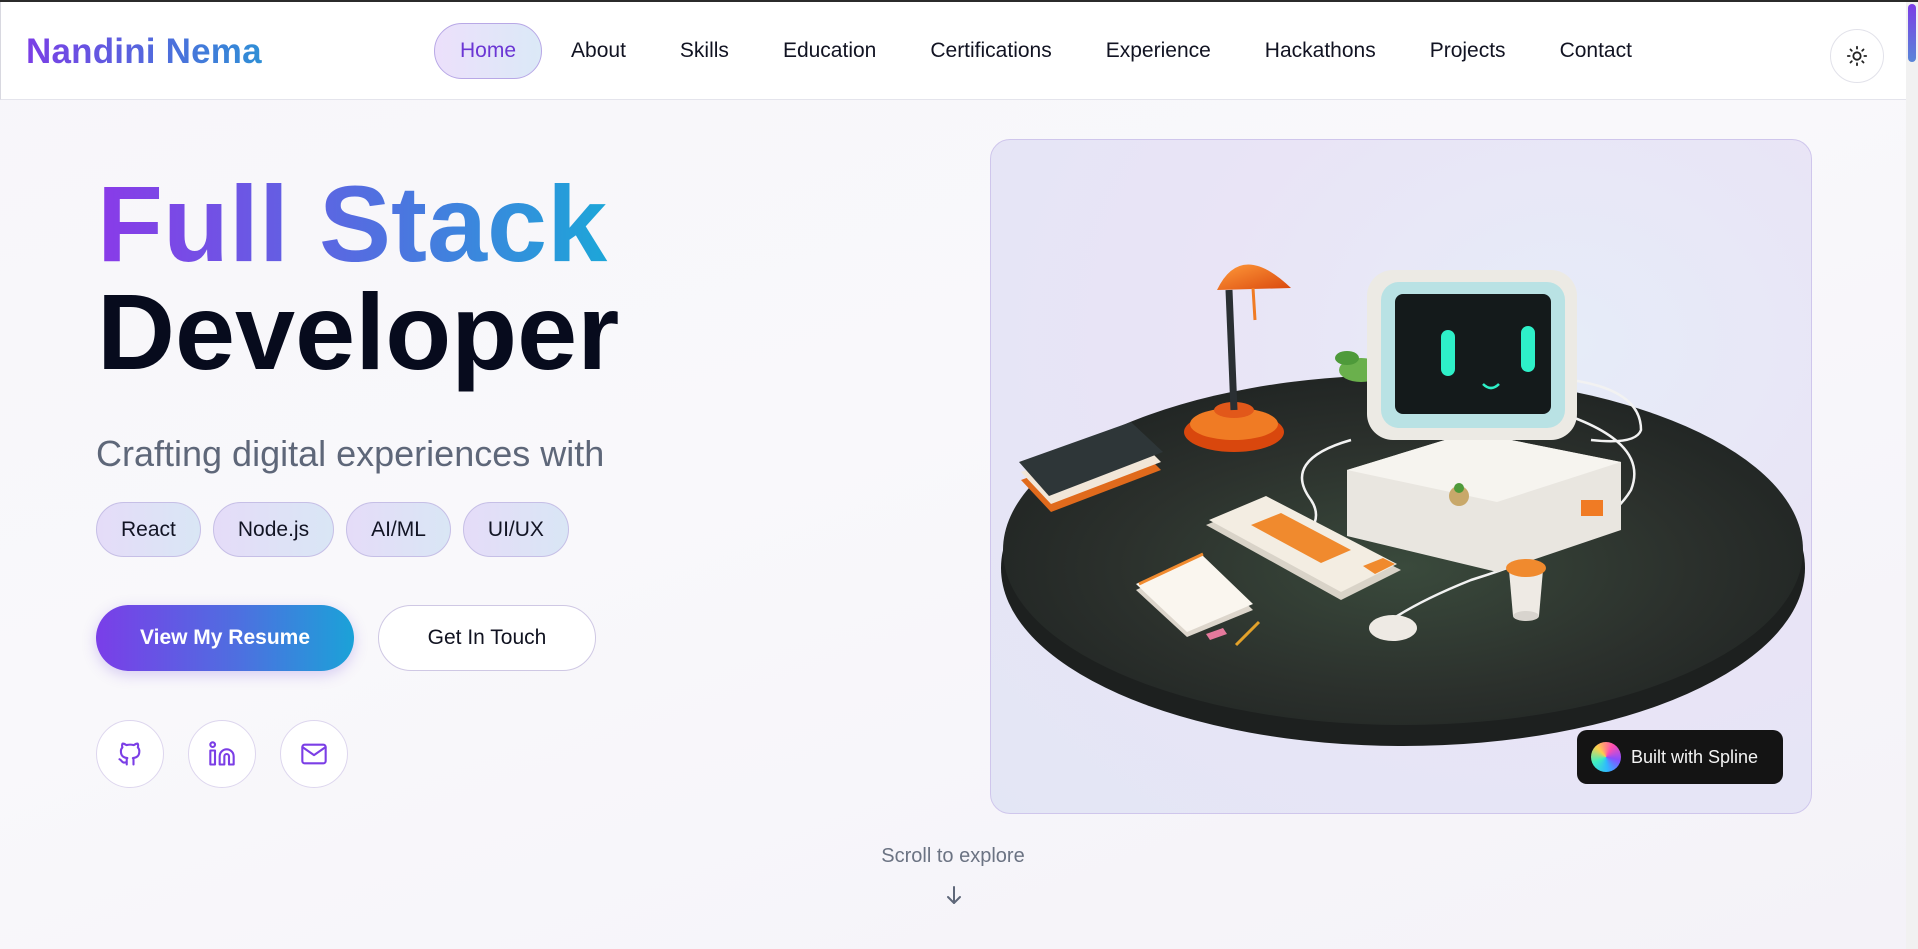 This screenshot has height=949, width=1918. What do you see at coordinates (144, 52) in the screenshot?
I see `brand-logo: Nandini Nema` at bounding box center [144, 52].